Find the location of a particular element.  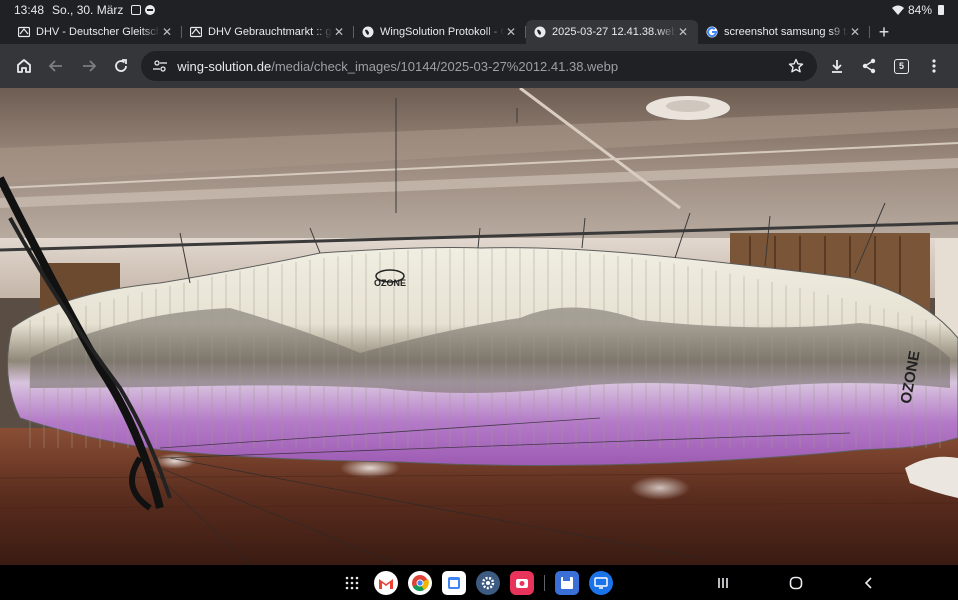

menu-button is located at coordinates (934, 66).